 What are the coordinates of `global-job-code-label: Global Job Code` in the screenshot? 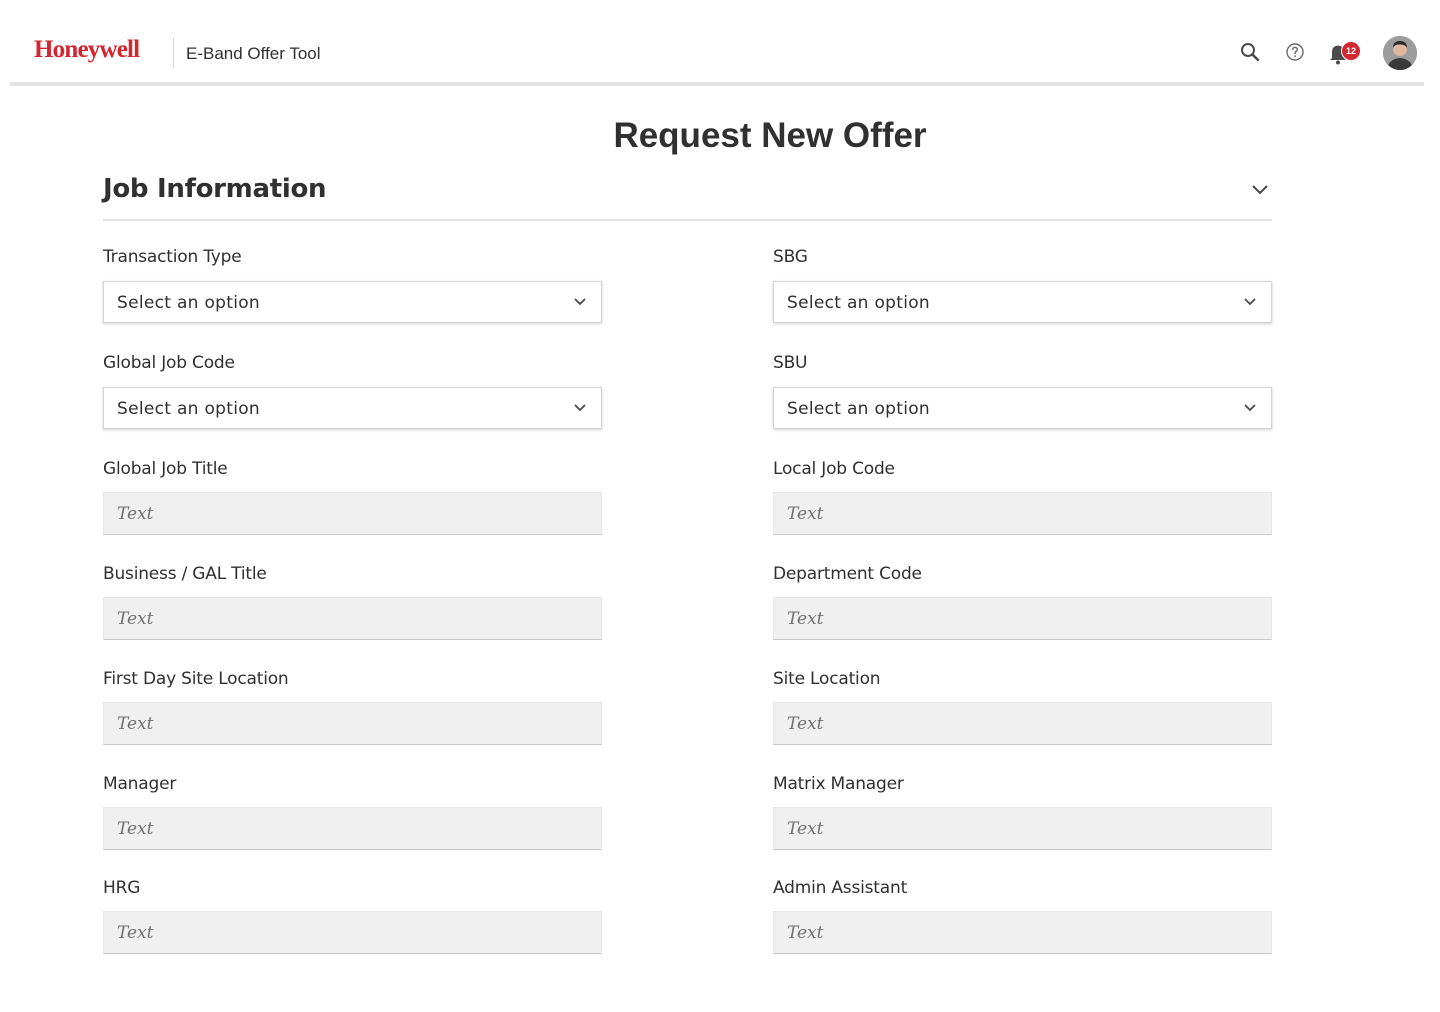 It's located at (169, 363).